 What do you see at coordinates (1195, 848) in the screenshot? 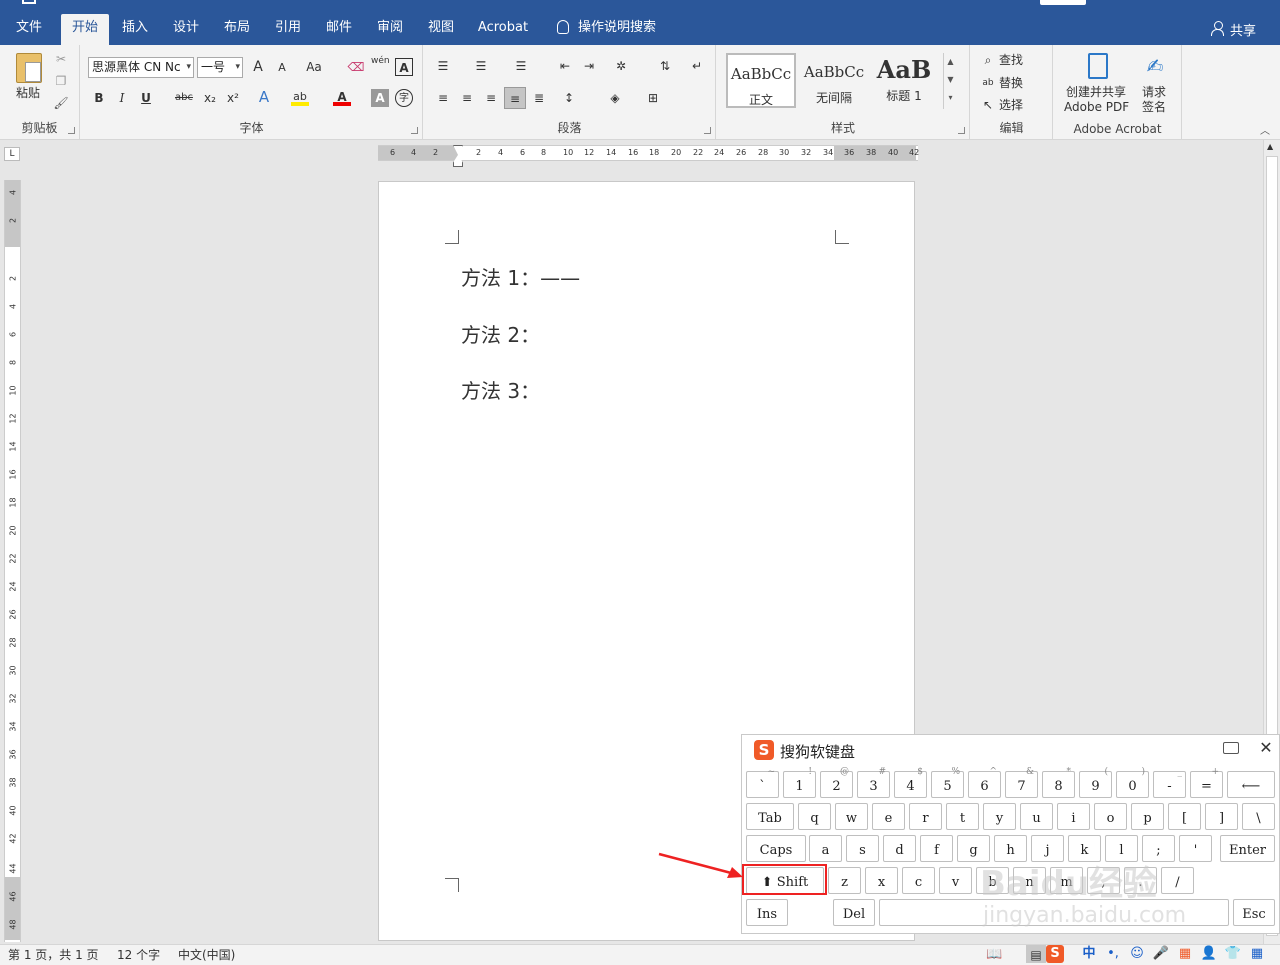
I see `key-quote: '` at bounding box center [1195, 848].